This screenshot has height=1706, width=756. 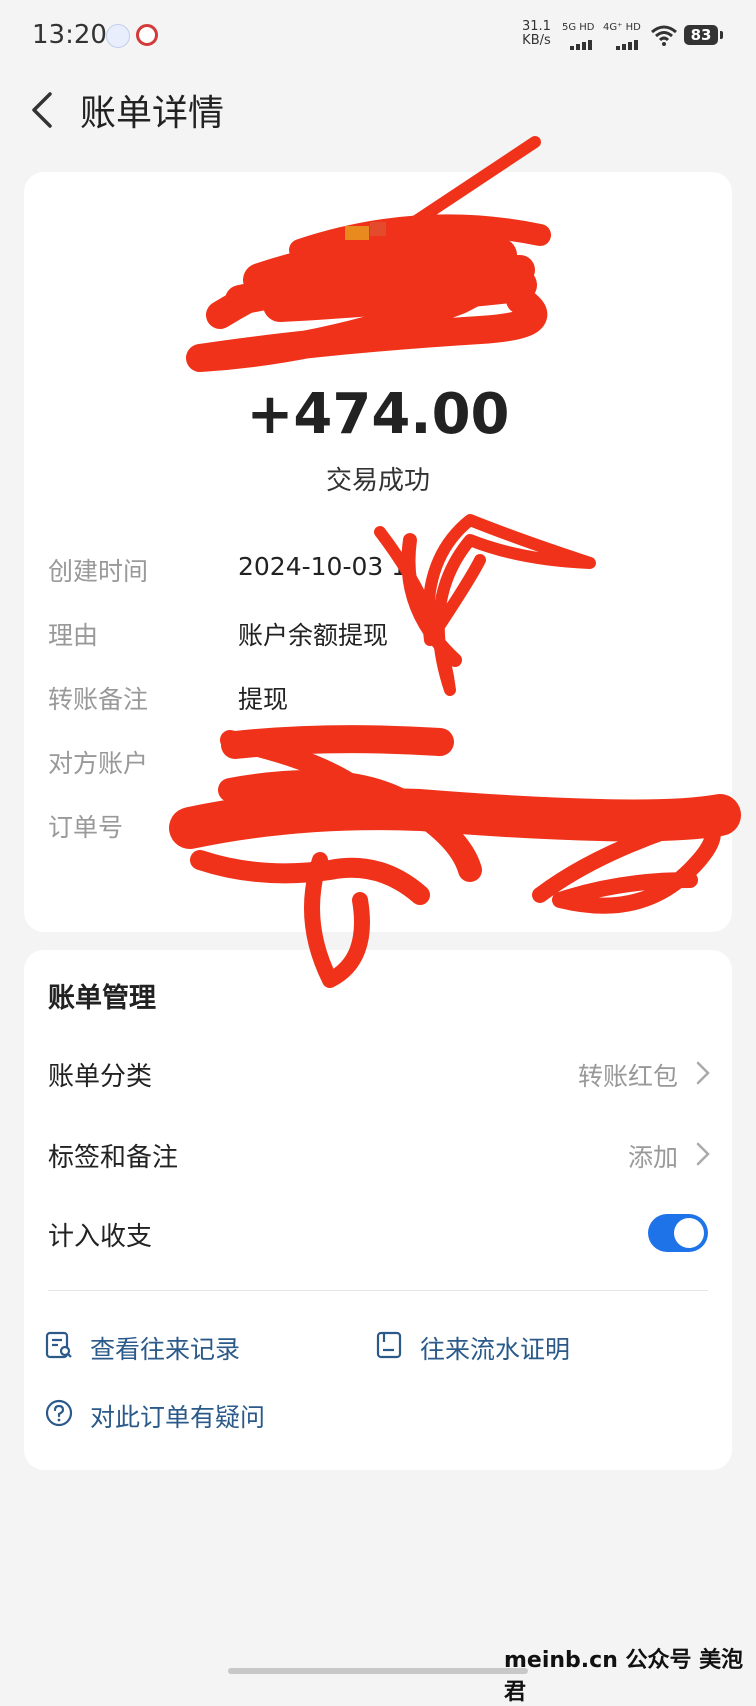 I want to click on home-indicator, so click(x=378, y=1671).